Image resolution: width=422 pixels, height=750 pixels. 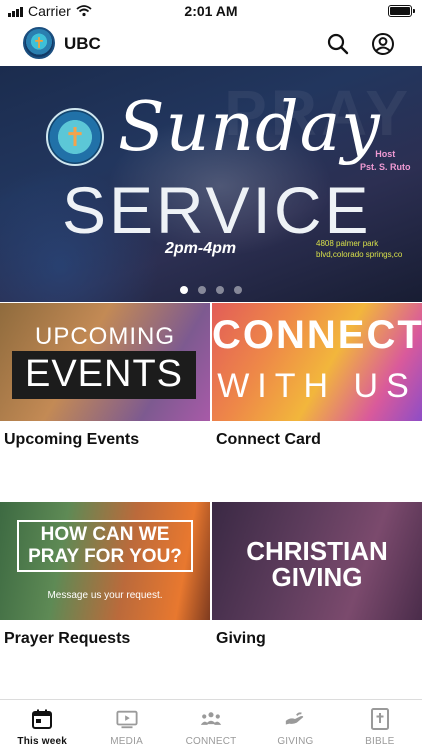 I want to click on tile-connect-card: CONNECT WITH US Connect Card, so click(x=317, y=376).